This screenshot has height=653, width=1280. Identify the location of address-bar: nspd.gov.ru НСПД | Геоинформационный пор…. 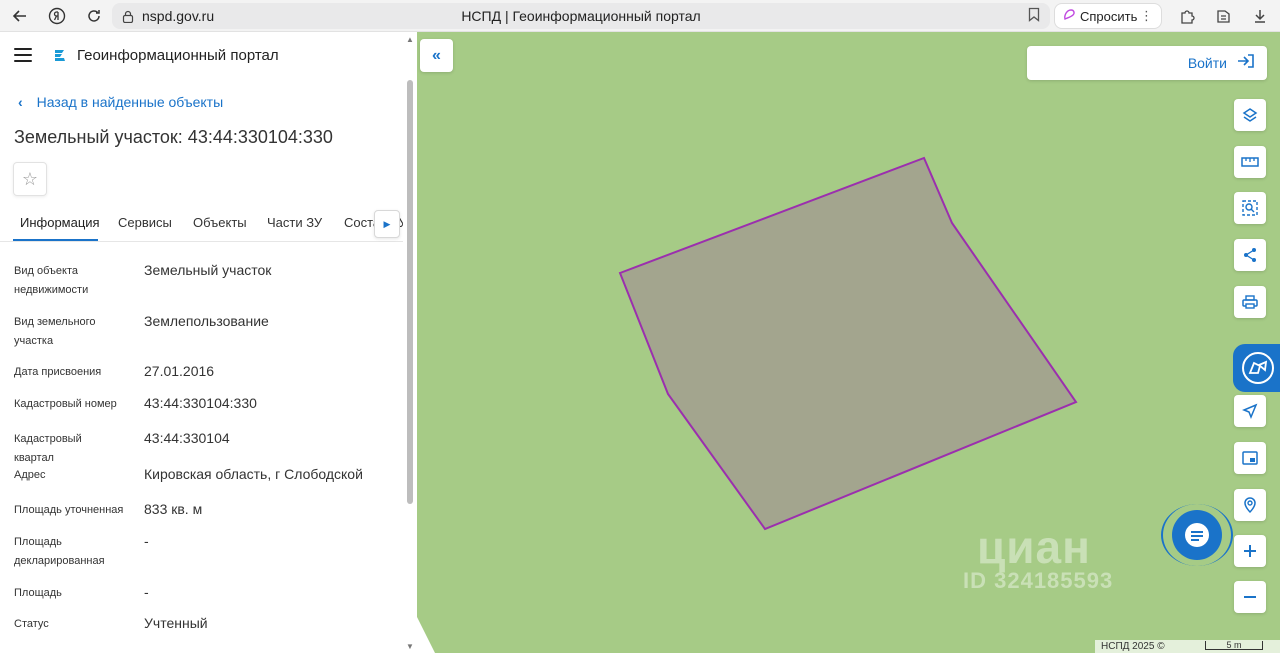
(581, 16).